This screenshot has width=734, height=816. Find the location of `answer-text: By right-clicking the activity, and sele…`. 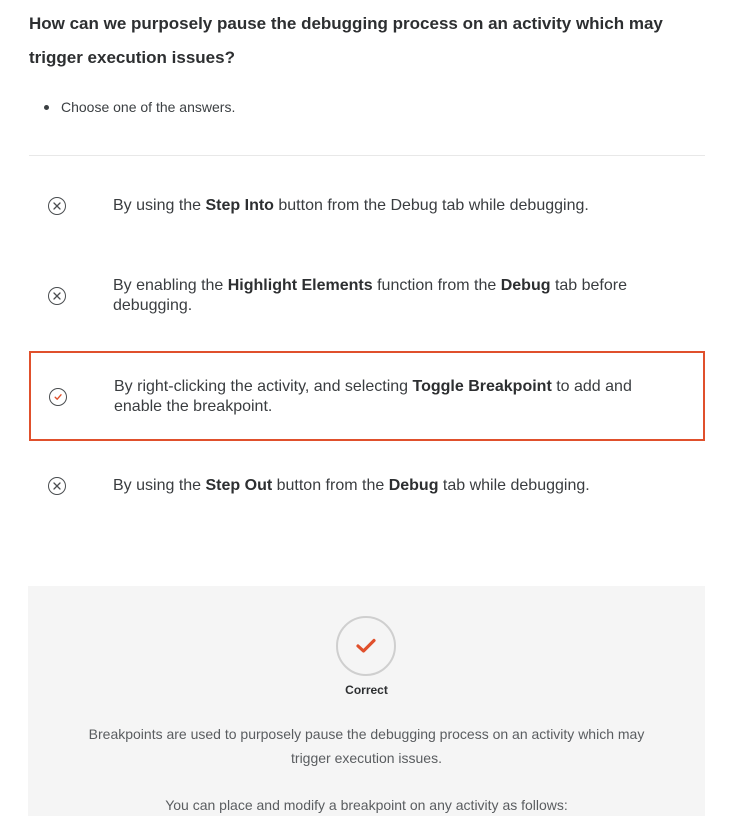

answer-text: By right-clicking the activity, and sele… is located at coordinates (373, 396).